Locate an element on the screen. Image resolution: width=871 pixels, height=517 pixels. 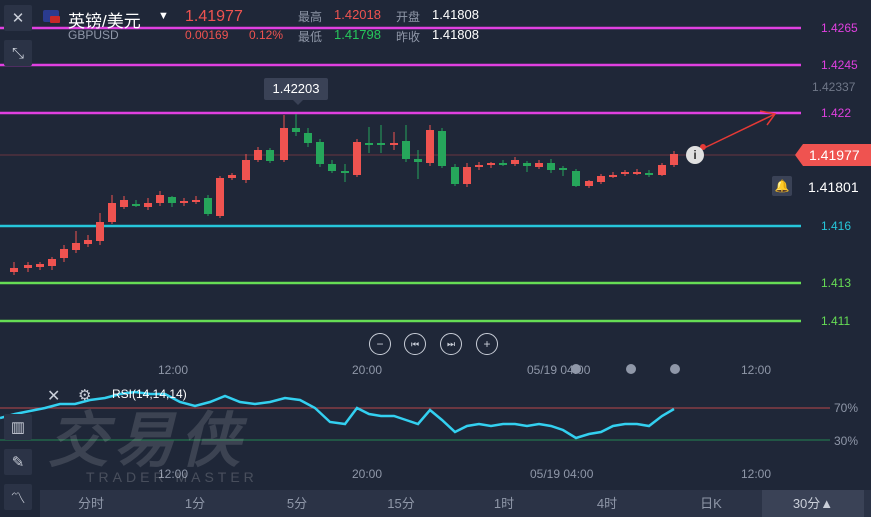
rsi-time-tick-2: 20:00 is located at coordinates (367, 474).